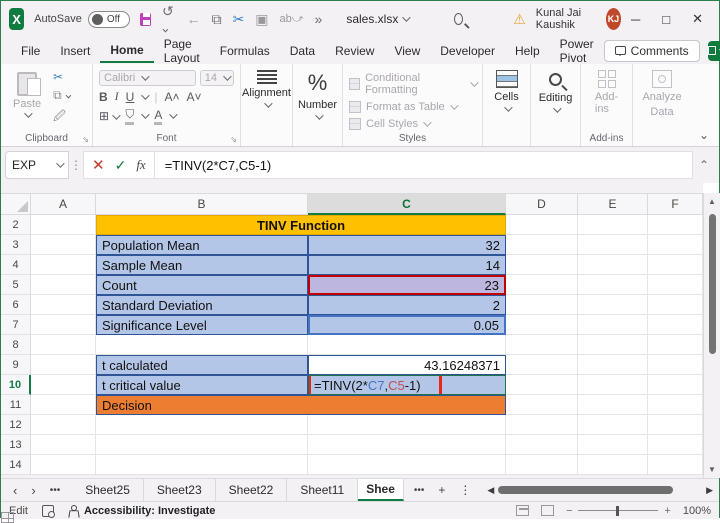 The width and height of the screenshot is (720, 523). Describe the element at coordinates (666, 19) in the screenshot. I see `maximize-button: □` at that location.